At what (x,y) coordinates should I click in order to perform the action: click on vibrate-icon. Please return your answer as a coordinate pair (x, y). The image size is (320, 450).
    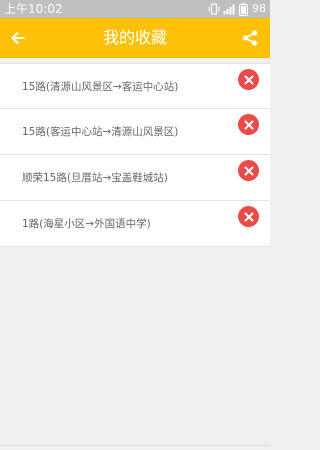
    Looking at the image, I should click on (214, 9).